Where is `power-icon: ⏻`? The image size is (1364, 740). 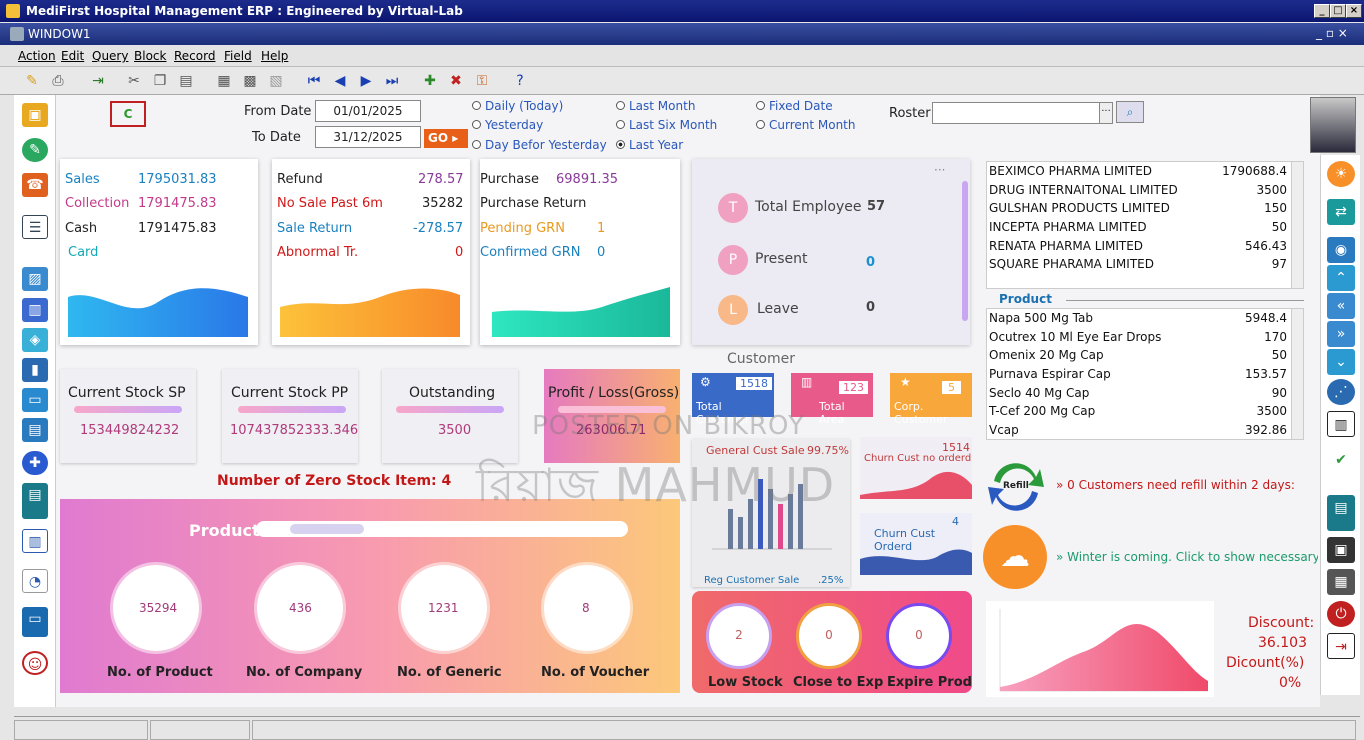 power-icon: ⏻ is located at coordinates (1341, 614).